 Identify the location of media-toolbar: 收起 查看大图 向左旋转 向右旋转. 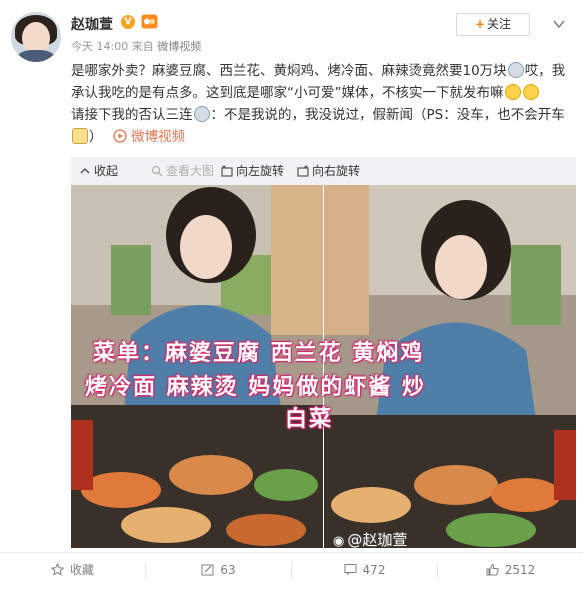
(323, 171).